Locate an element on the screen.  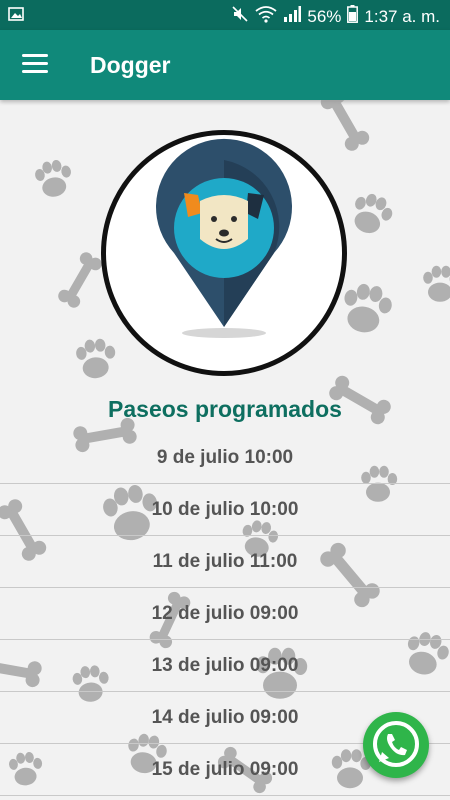
walk-date: 9 de julio 10:00 is located at coordinates (225, 457).